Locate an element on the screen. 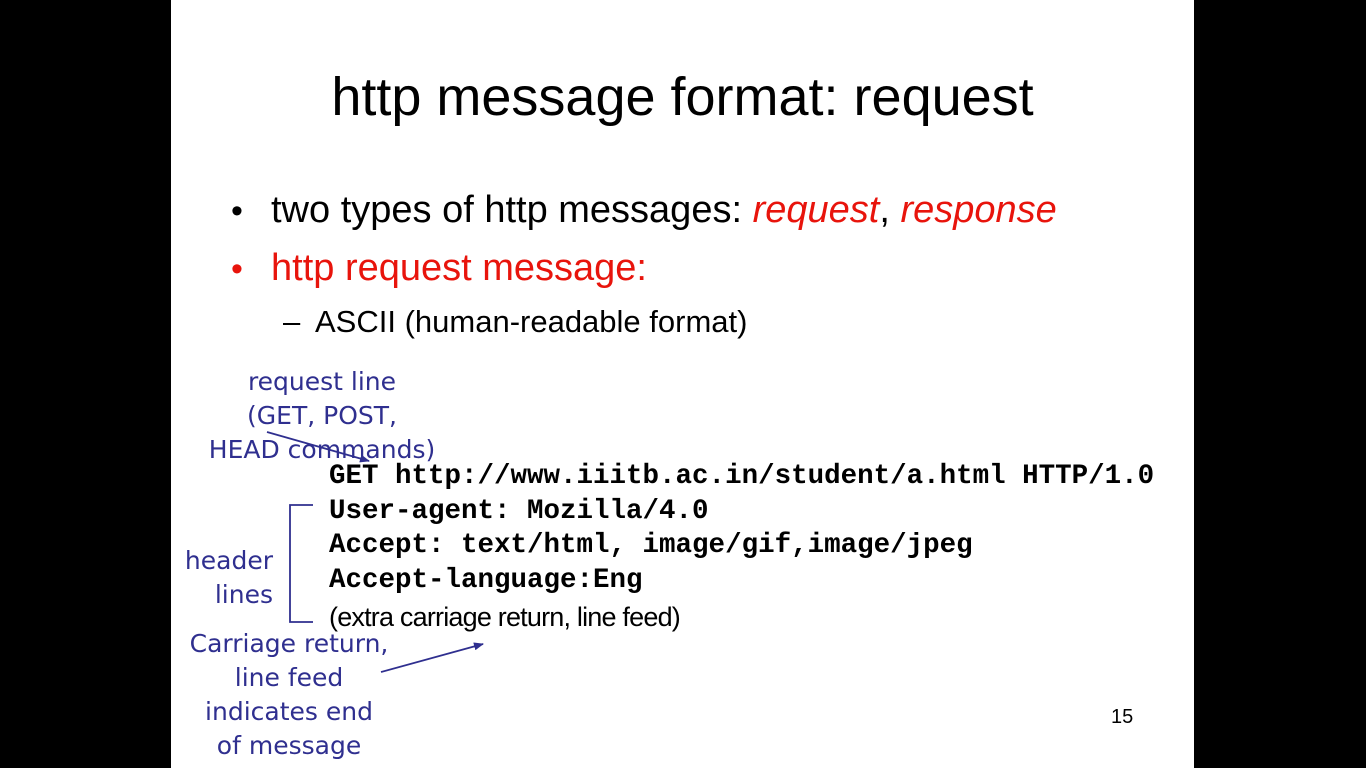  bullet-request-message: • http request message: is located at coordinates (439, 268).